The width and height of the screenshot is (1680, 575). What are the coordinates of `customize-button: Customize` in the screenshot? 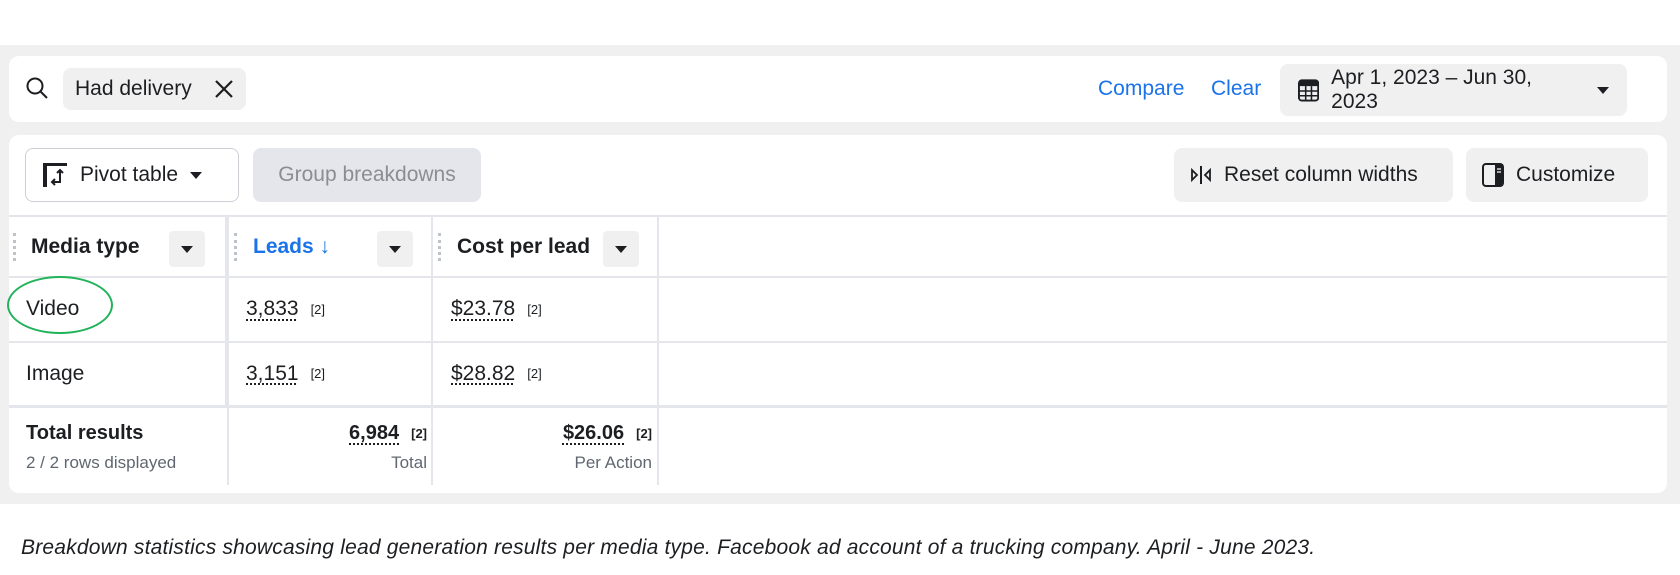 It's located at (1557, 175).